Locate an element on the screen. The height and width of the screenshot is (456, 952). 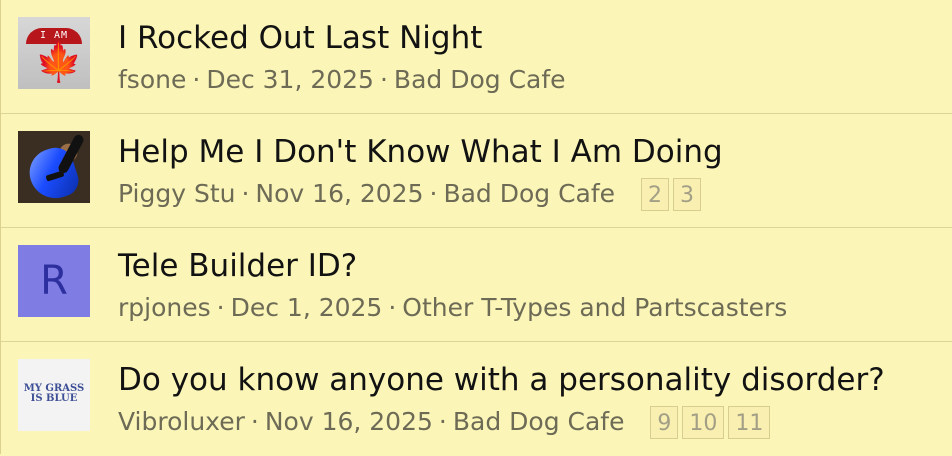
page-links: 23 is located at coordinates (673, 194).